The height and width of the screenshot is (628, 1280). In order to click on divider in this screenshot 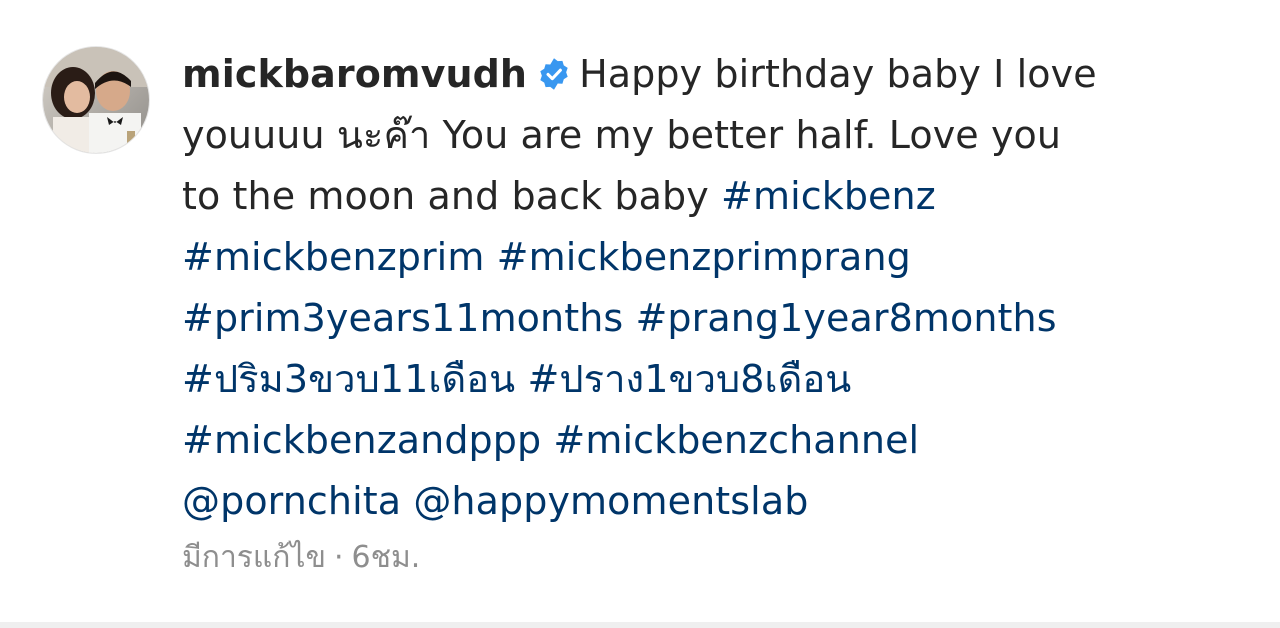, I will do `click(640, 625)`.